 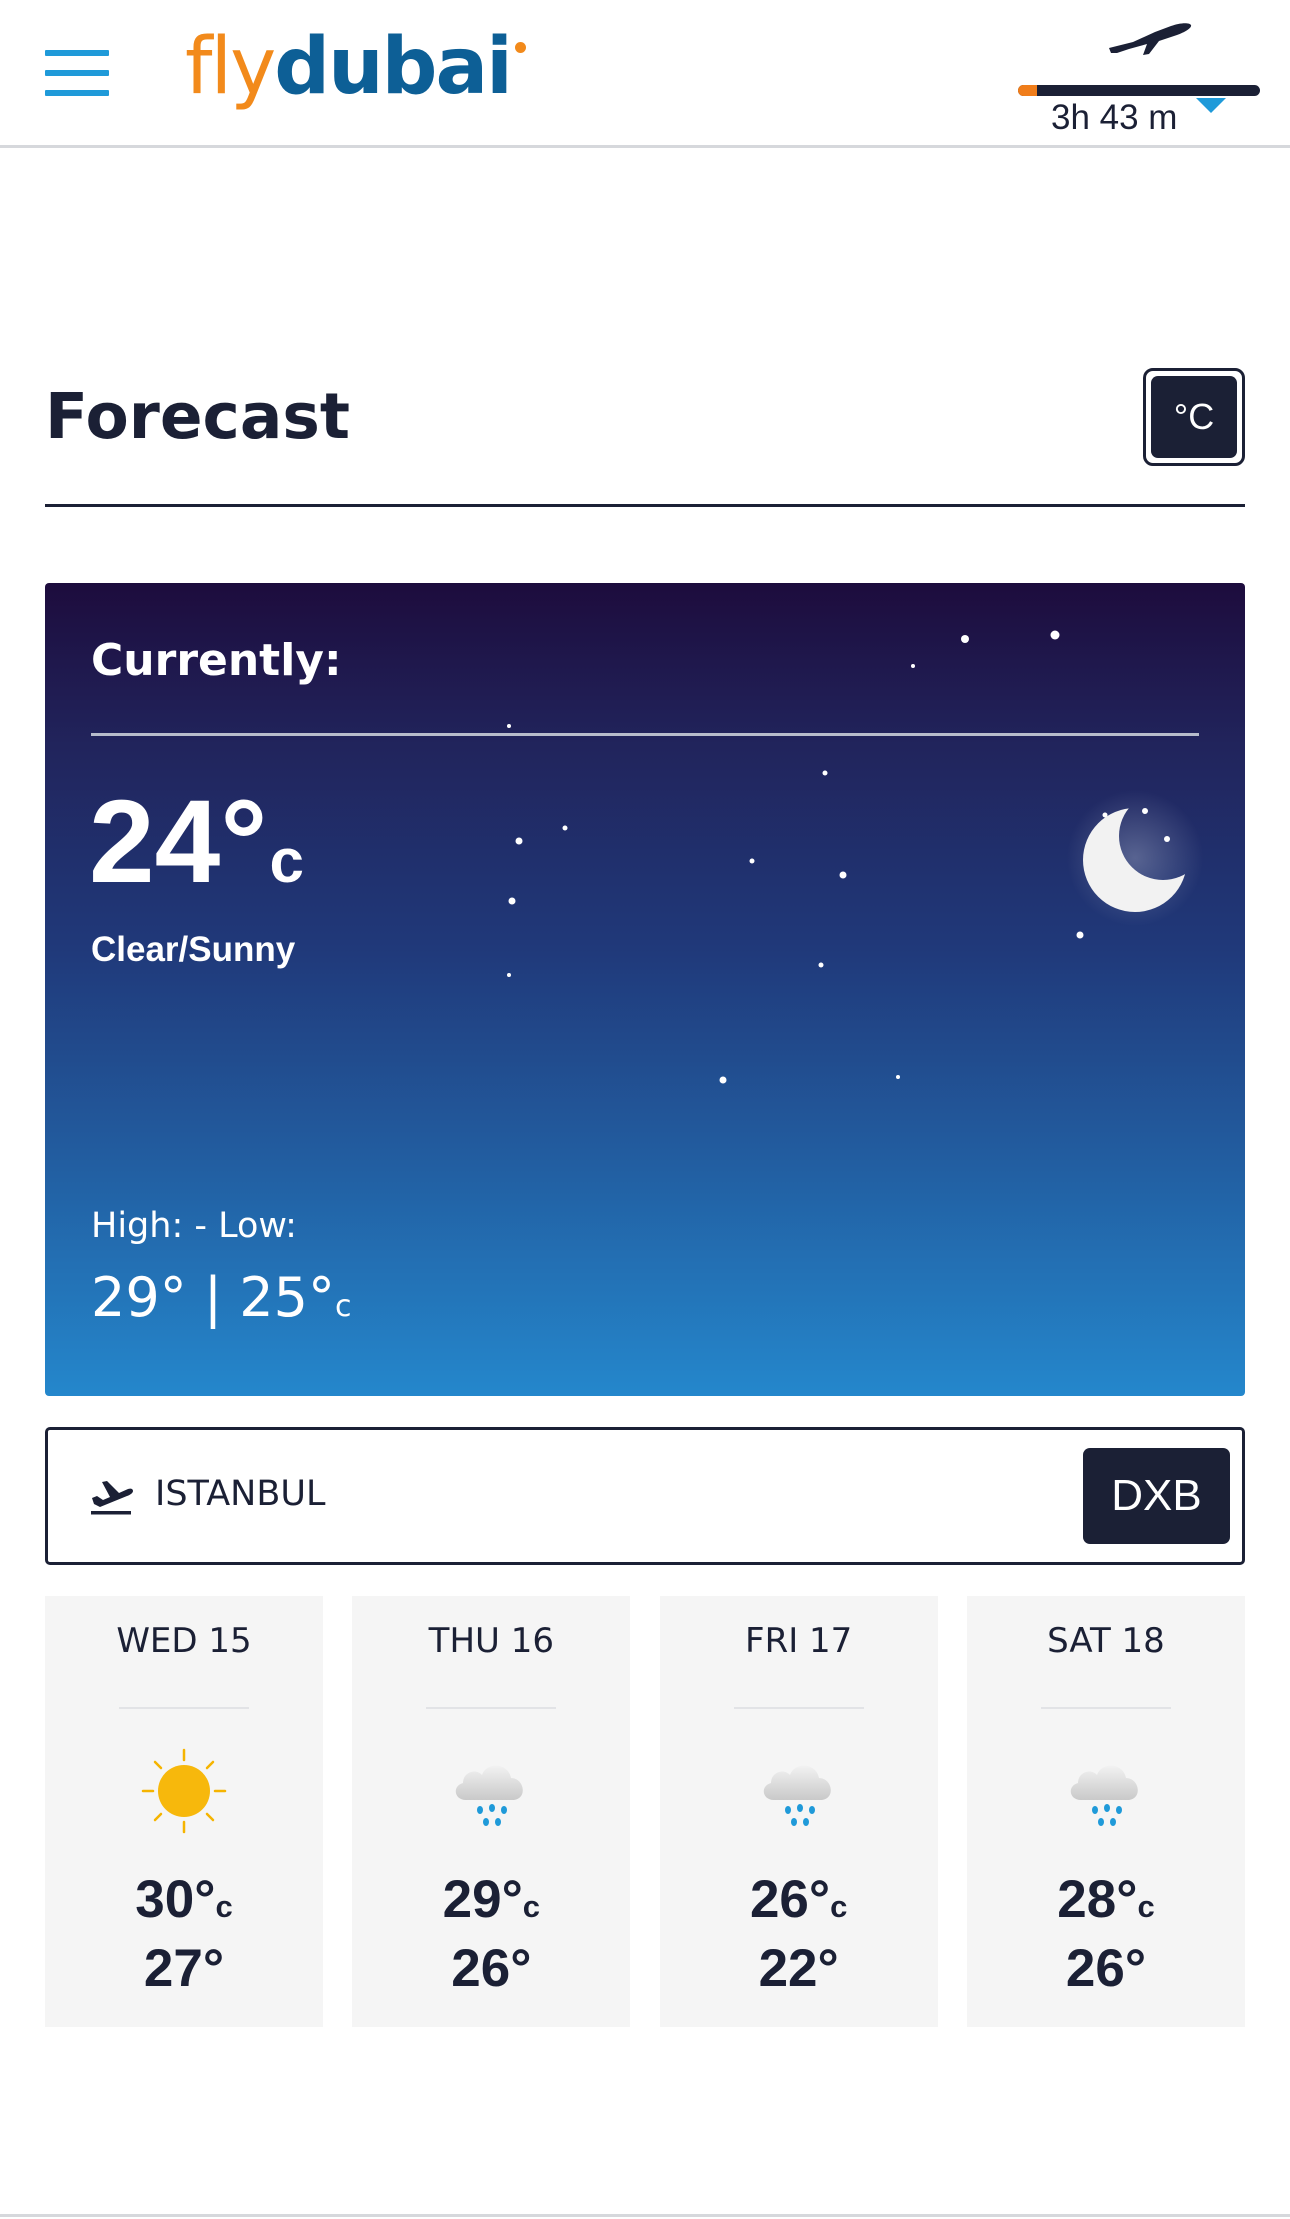 What do you see at coordinates (198, 416) in the screenshot?
I see `page-title: Forecast` at bounding box center [198, 416].